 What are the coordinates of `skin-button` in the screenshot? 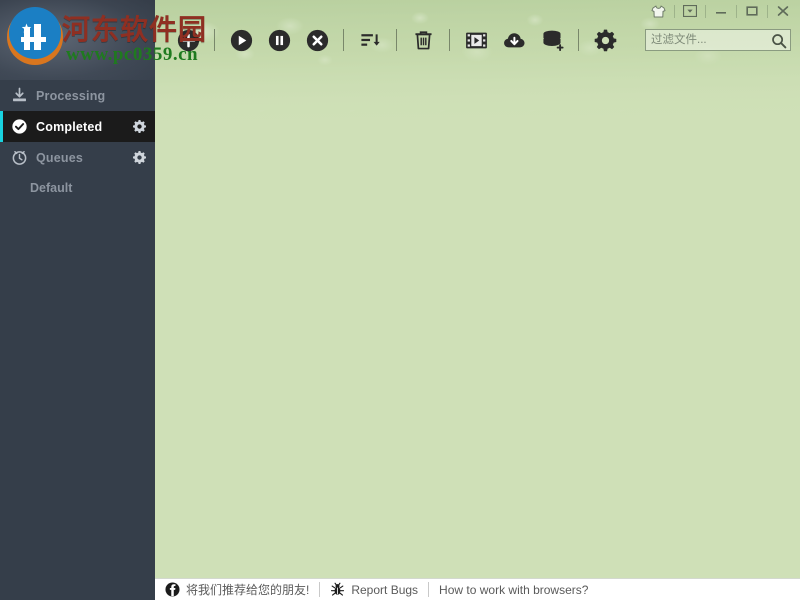 It's located at (658, 11).